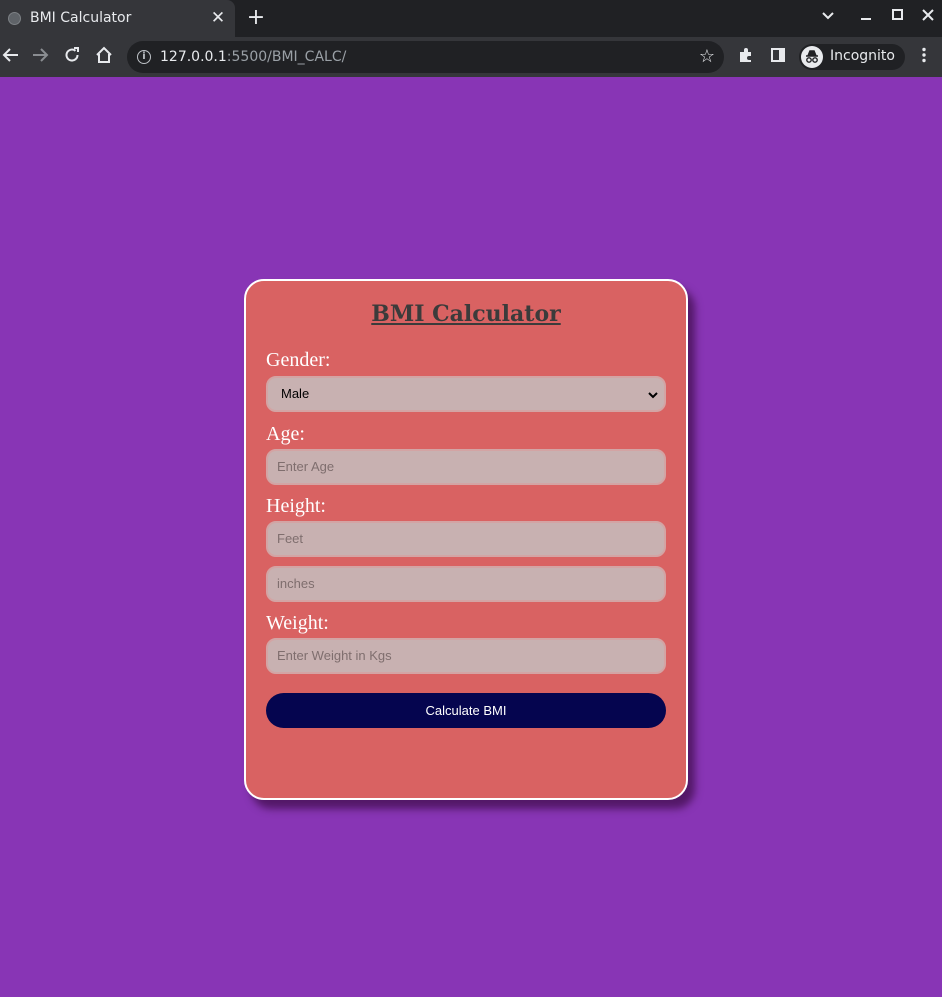 The image size is (942, 997). Describe the element at coordinates (286, 57) in the screenshot. I see `url-path: :5500/BMI_CALC/` at that location.